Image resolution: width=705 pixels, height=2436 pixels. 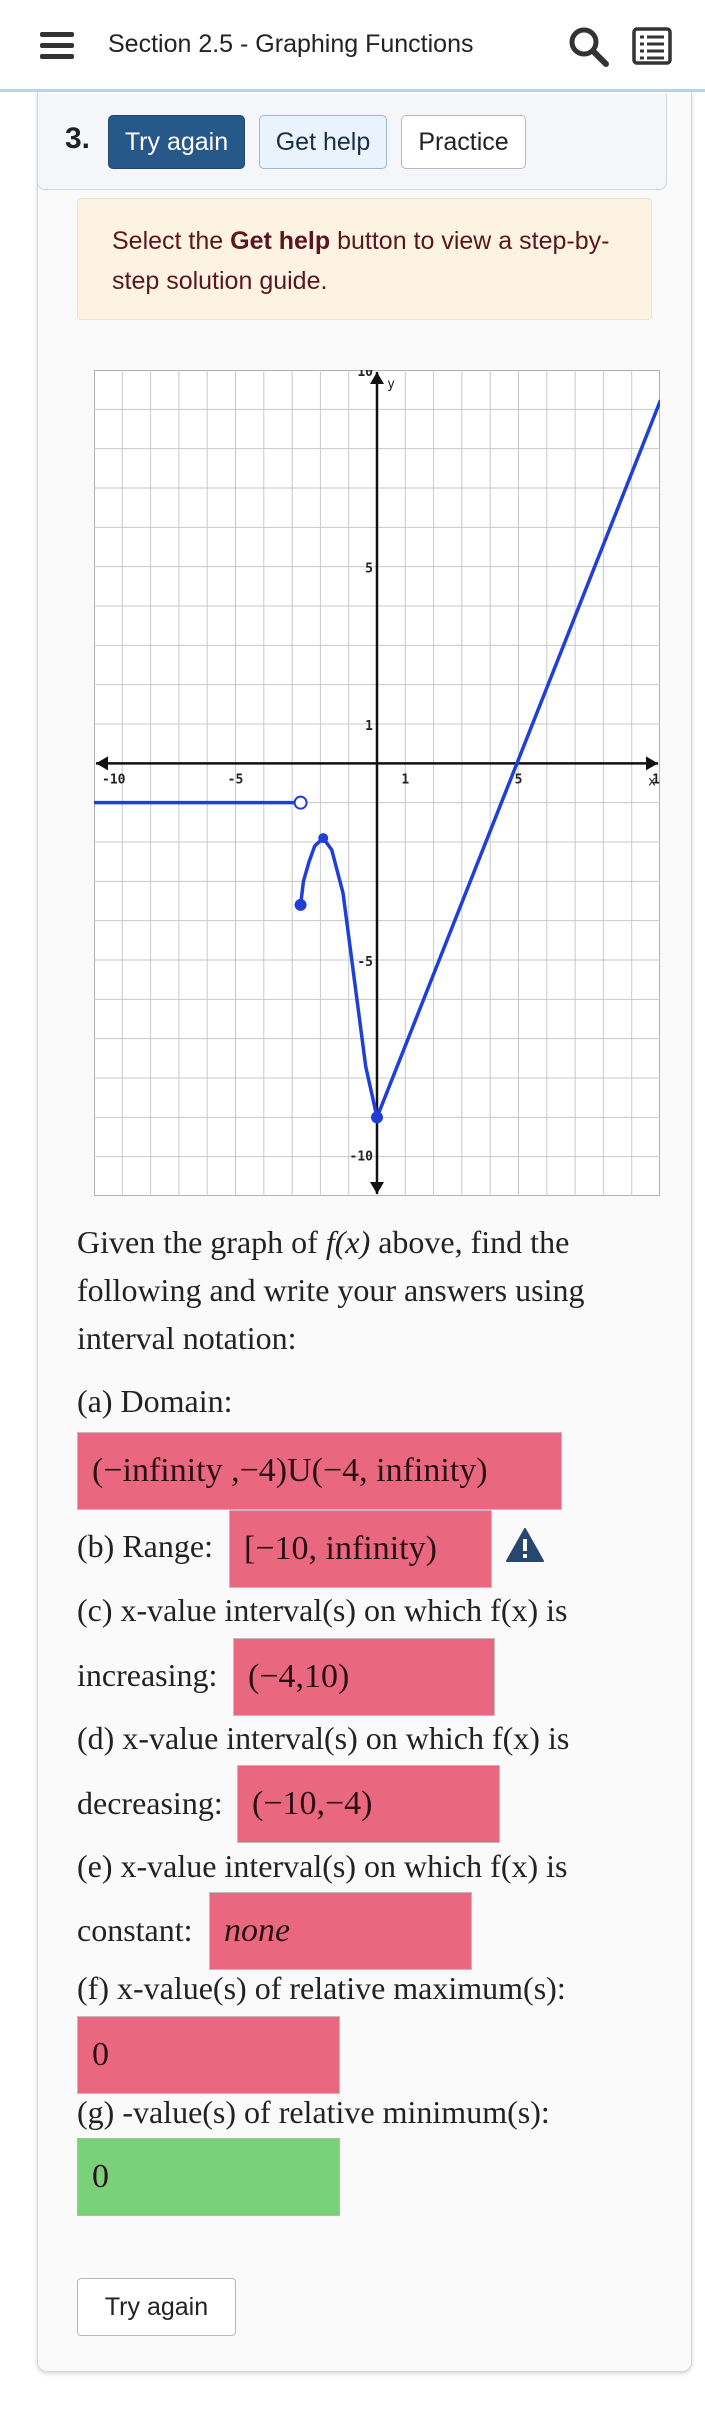 What do you see at coordinates (323, 142) in the screenshot?
I see `get-help-button: Get help` at bounding box center [323, 142].